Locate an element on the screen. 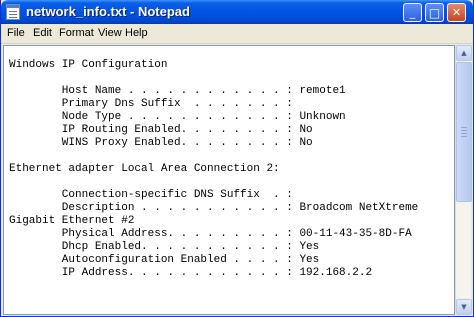  title-bar: network_info.txt - Notepad _ □ ✕ is located at coordinates (237, 12).